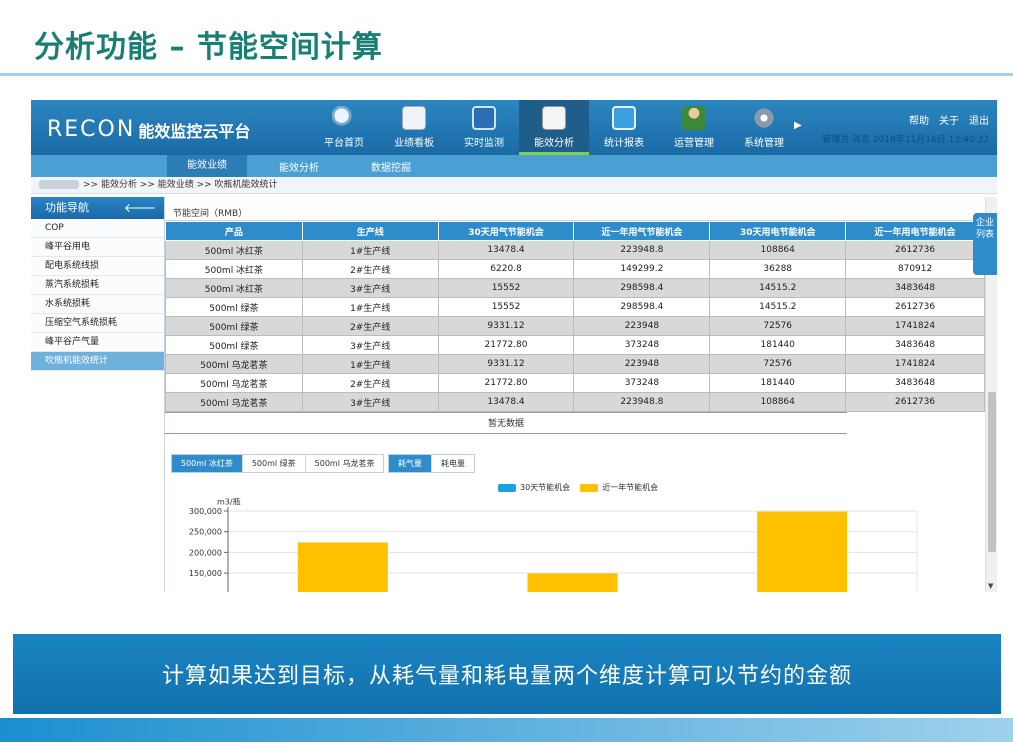 Image resolution: width=1013 pixels, height=742 pixels. I want to click on sidebar-item-blow-molder: 吹瓶机能效统计, so click(97, 361).